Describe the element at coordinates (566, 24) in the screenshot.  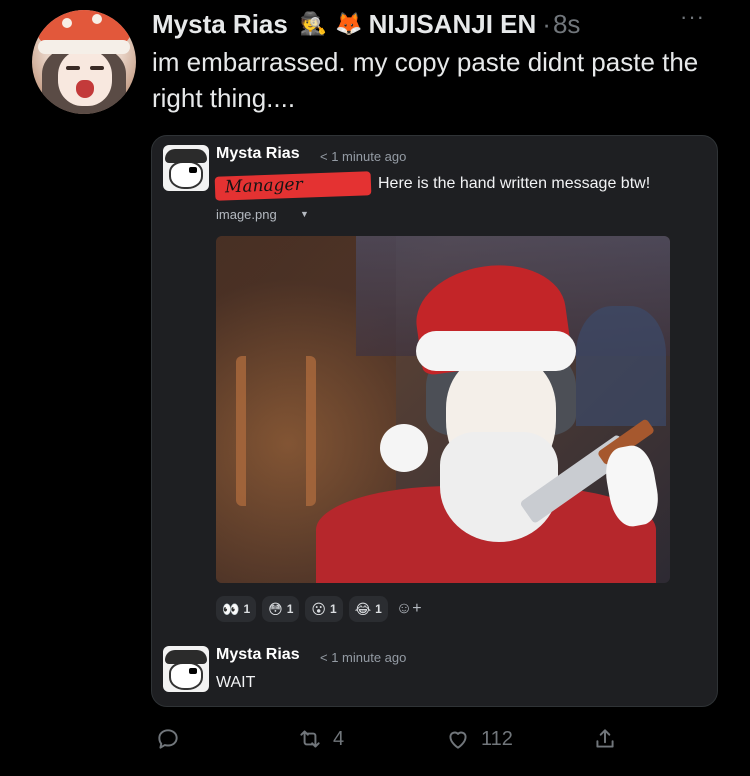
I see `tweet-time: 8s` at that location.